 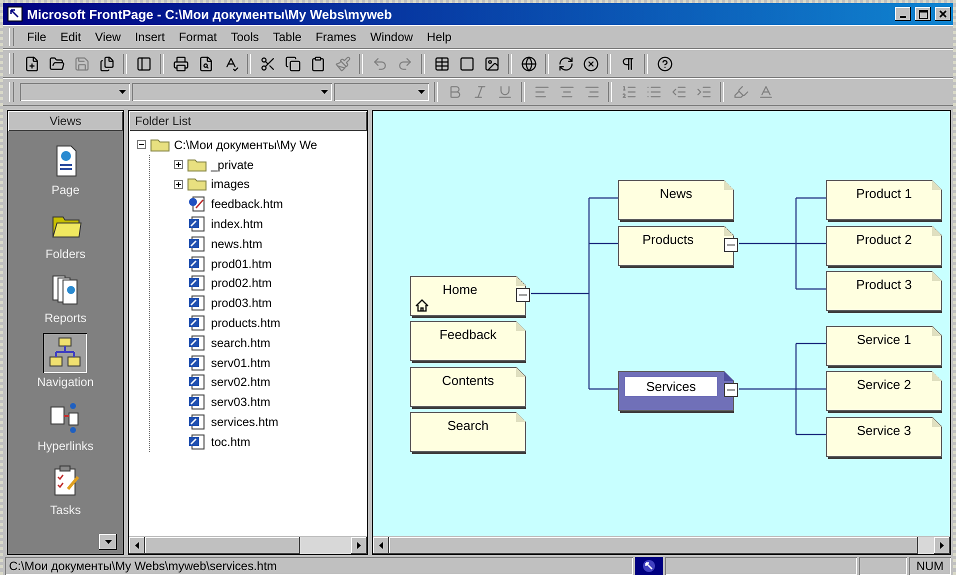 What do you see at coordinates (240, 343) in the screenshot?
I see `file-name: search.htm` at bounding box center [240, 343].